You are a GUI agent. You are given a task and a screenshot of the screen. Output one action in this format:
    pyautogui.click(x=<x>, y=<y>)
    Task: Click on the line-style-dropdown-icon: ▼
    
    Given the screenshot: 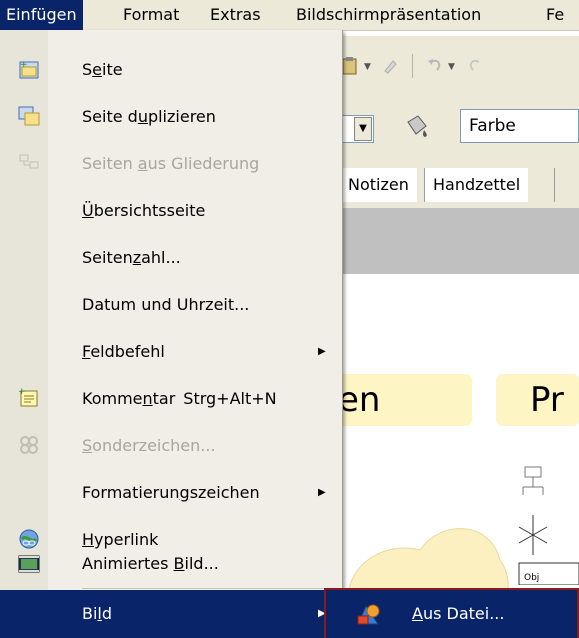 What is the action you would take?
    pyautogui.click(x=363, y=129)
    